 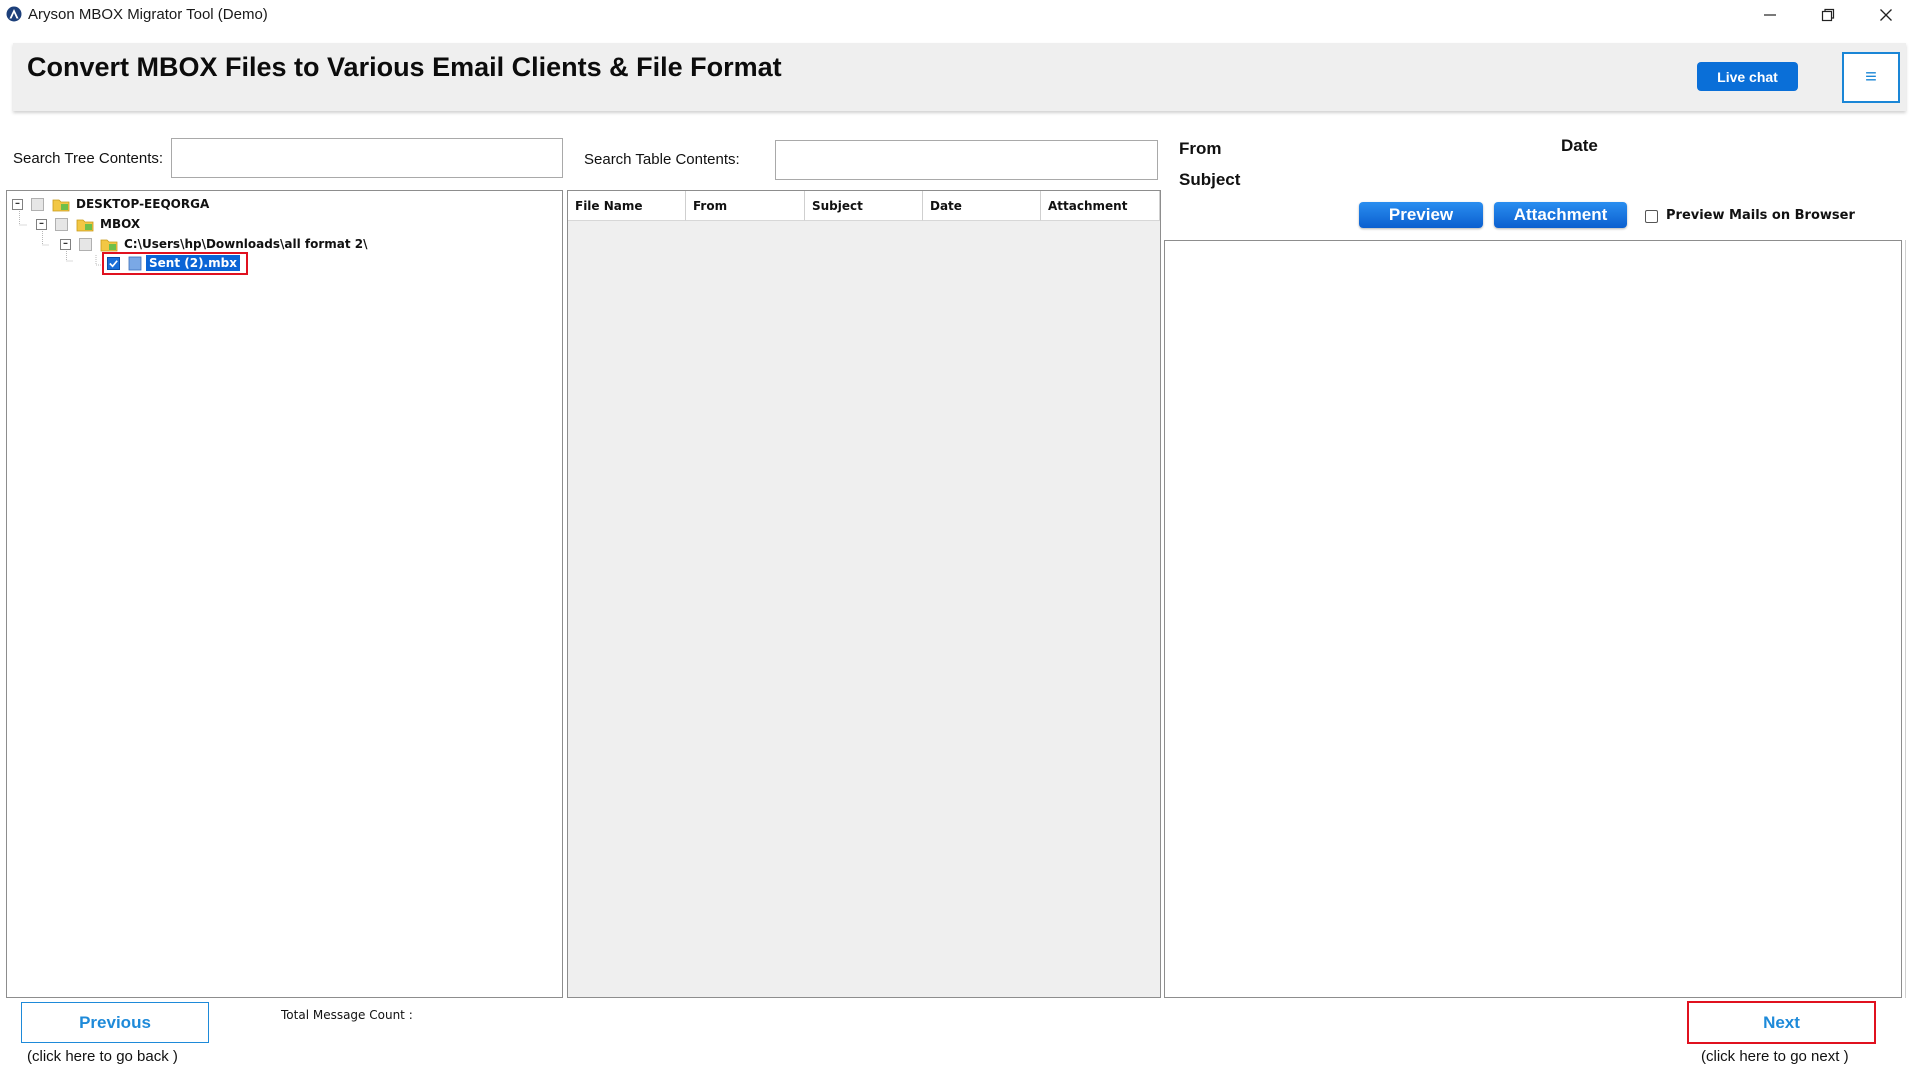 I want to click on minimize-icon, so click(x=1770, y=14).